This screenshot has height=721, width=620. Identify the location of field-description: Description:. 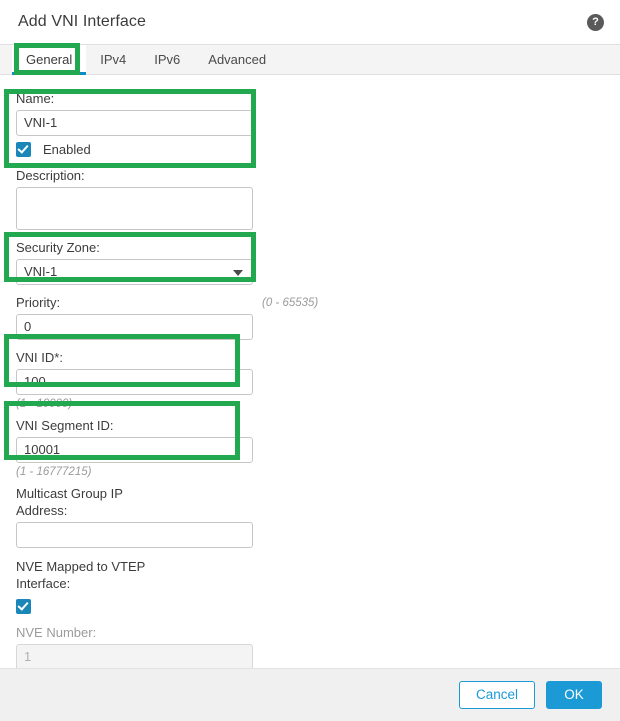
(318, 197).